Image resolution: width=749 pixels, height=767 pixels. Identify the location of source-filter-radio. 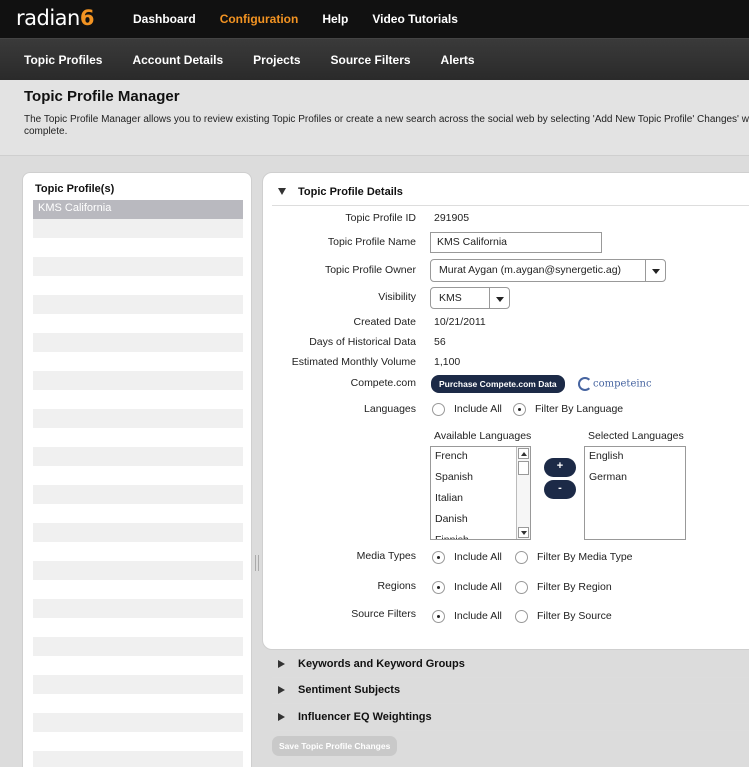
(521, 616).